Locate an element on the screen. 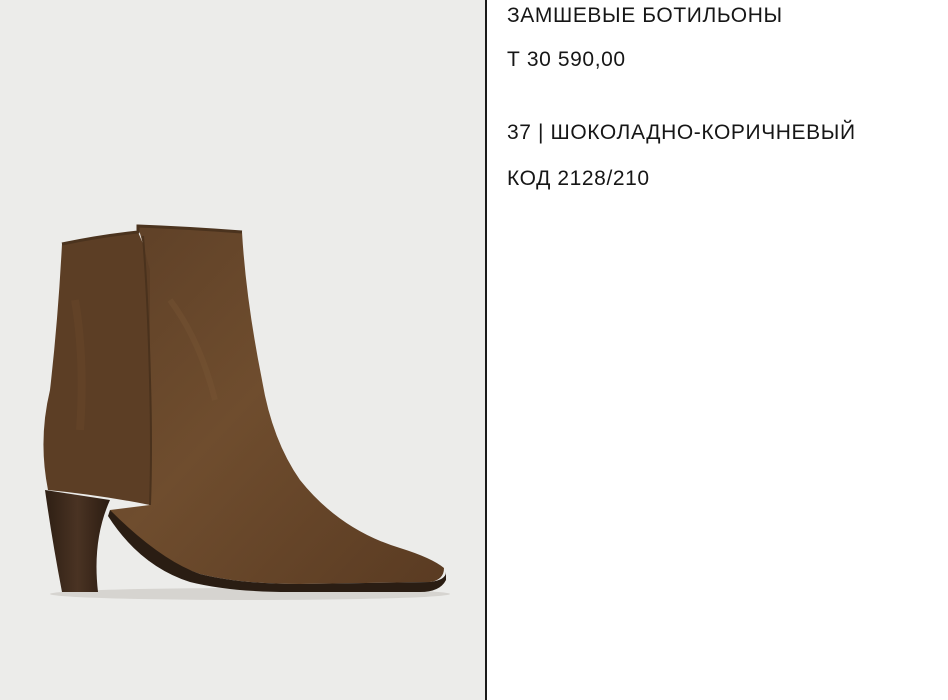 Image resolution: width=948 pixels, height=700 pixels. product-code: КОД 2128/210 is located at coordinates (578, 178).